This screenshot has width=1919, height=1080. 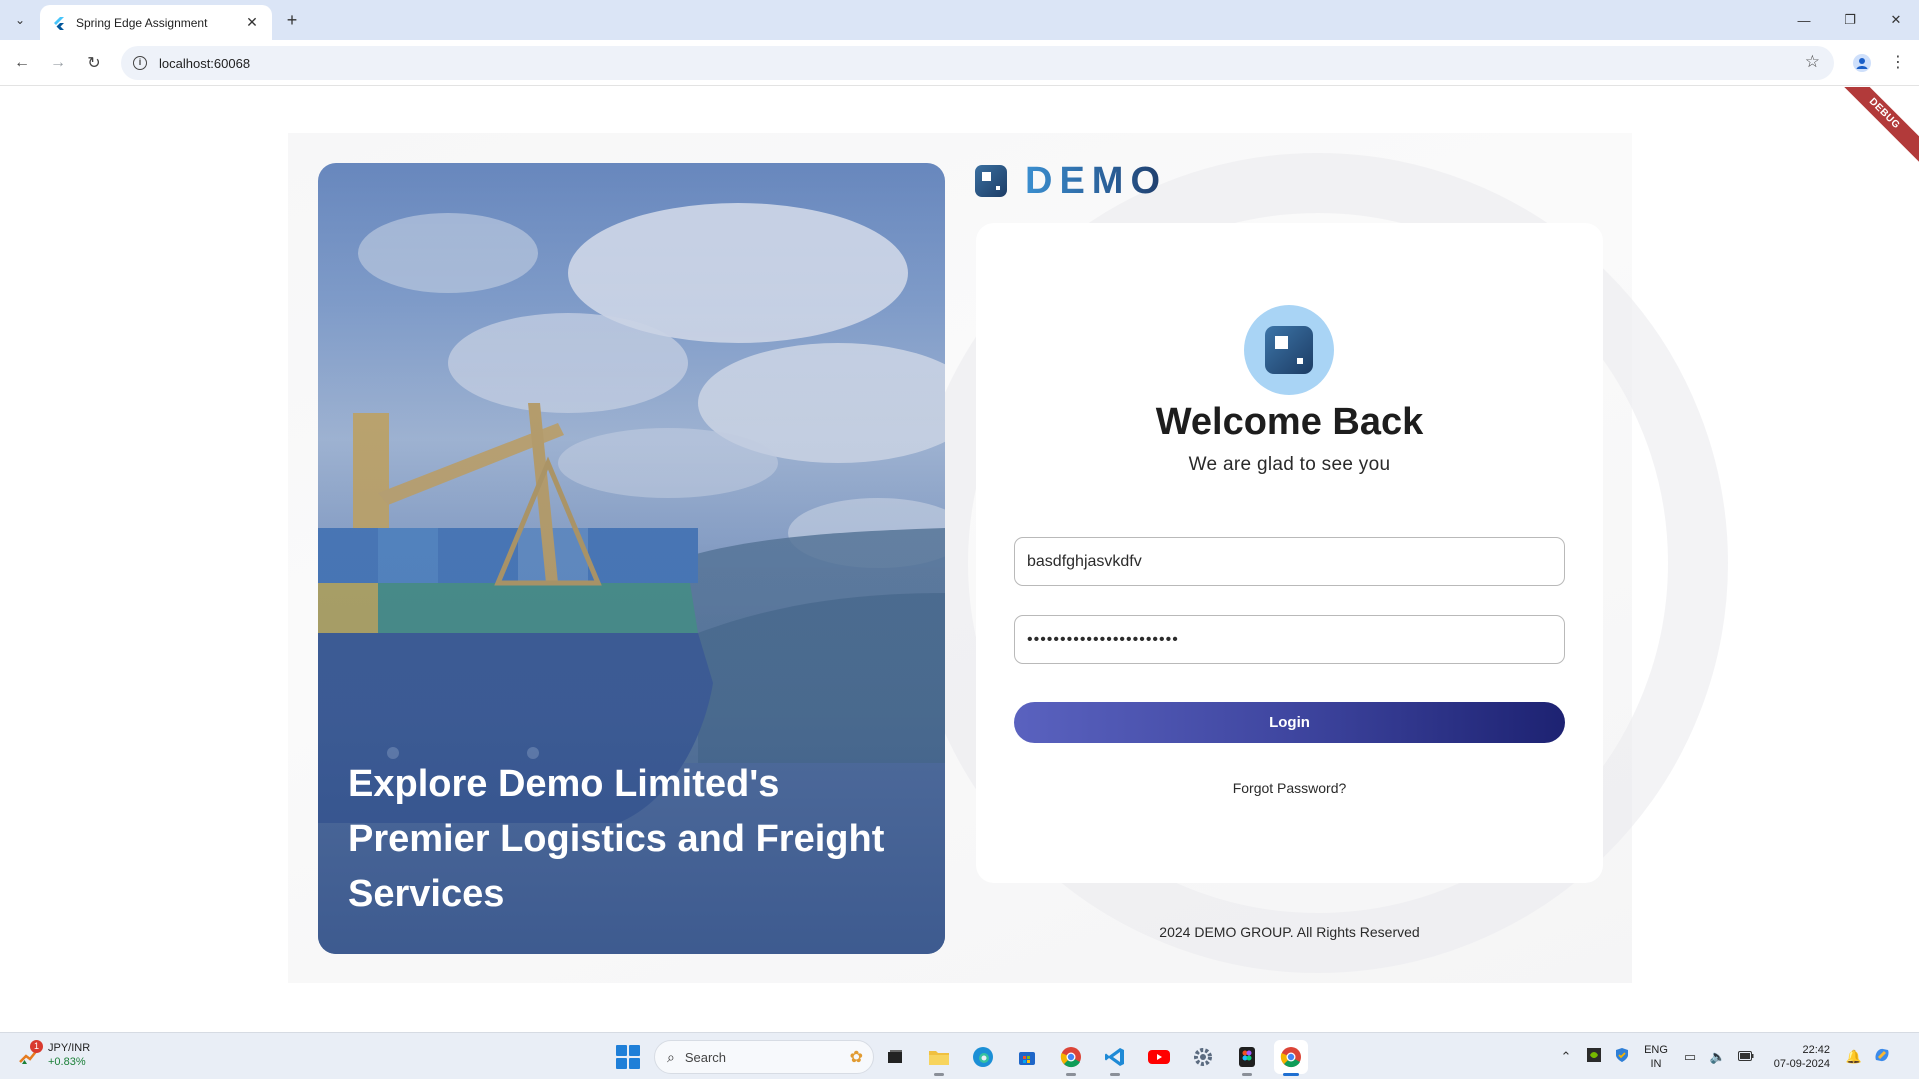 What do you see at coordinates (1690, 1057) in the screenshot?
I see `network-icon: ▭` at bounding box center [1690, 1057].